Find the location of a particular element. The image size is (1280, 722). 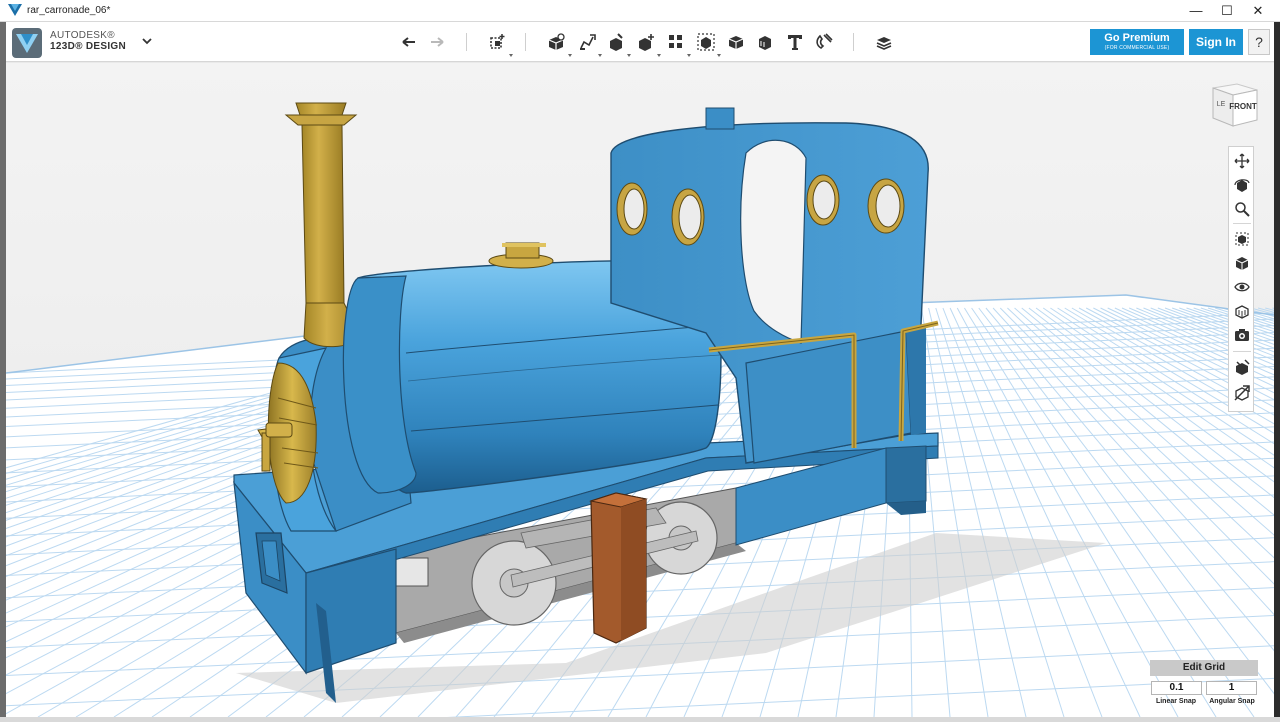

material-icon is located at coordinates (884, 43).